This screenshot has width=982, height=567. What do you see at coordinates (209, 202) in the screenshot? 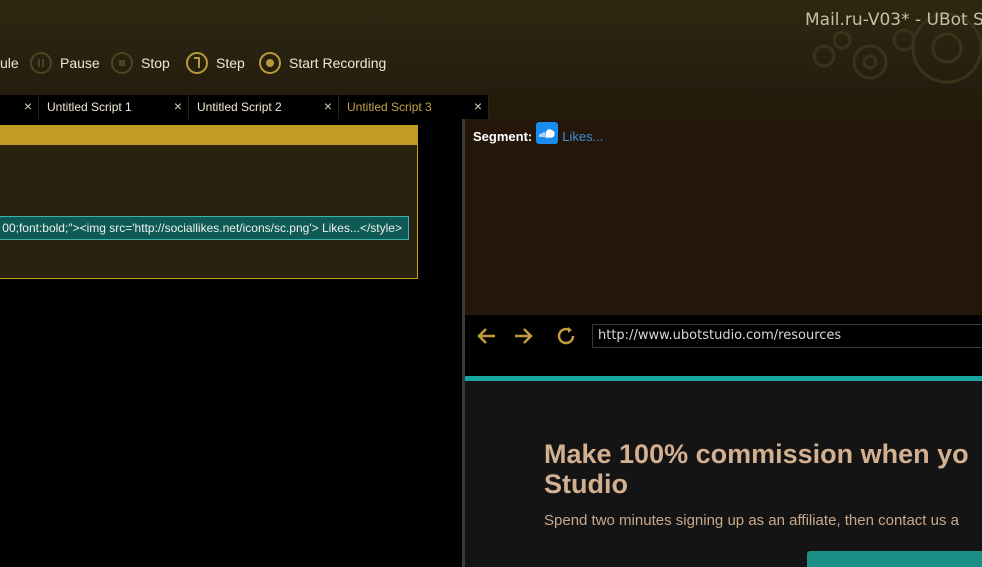
I see `command-node` at bounding box center [209, 202].